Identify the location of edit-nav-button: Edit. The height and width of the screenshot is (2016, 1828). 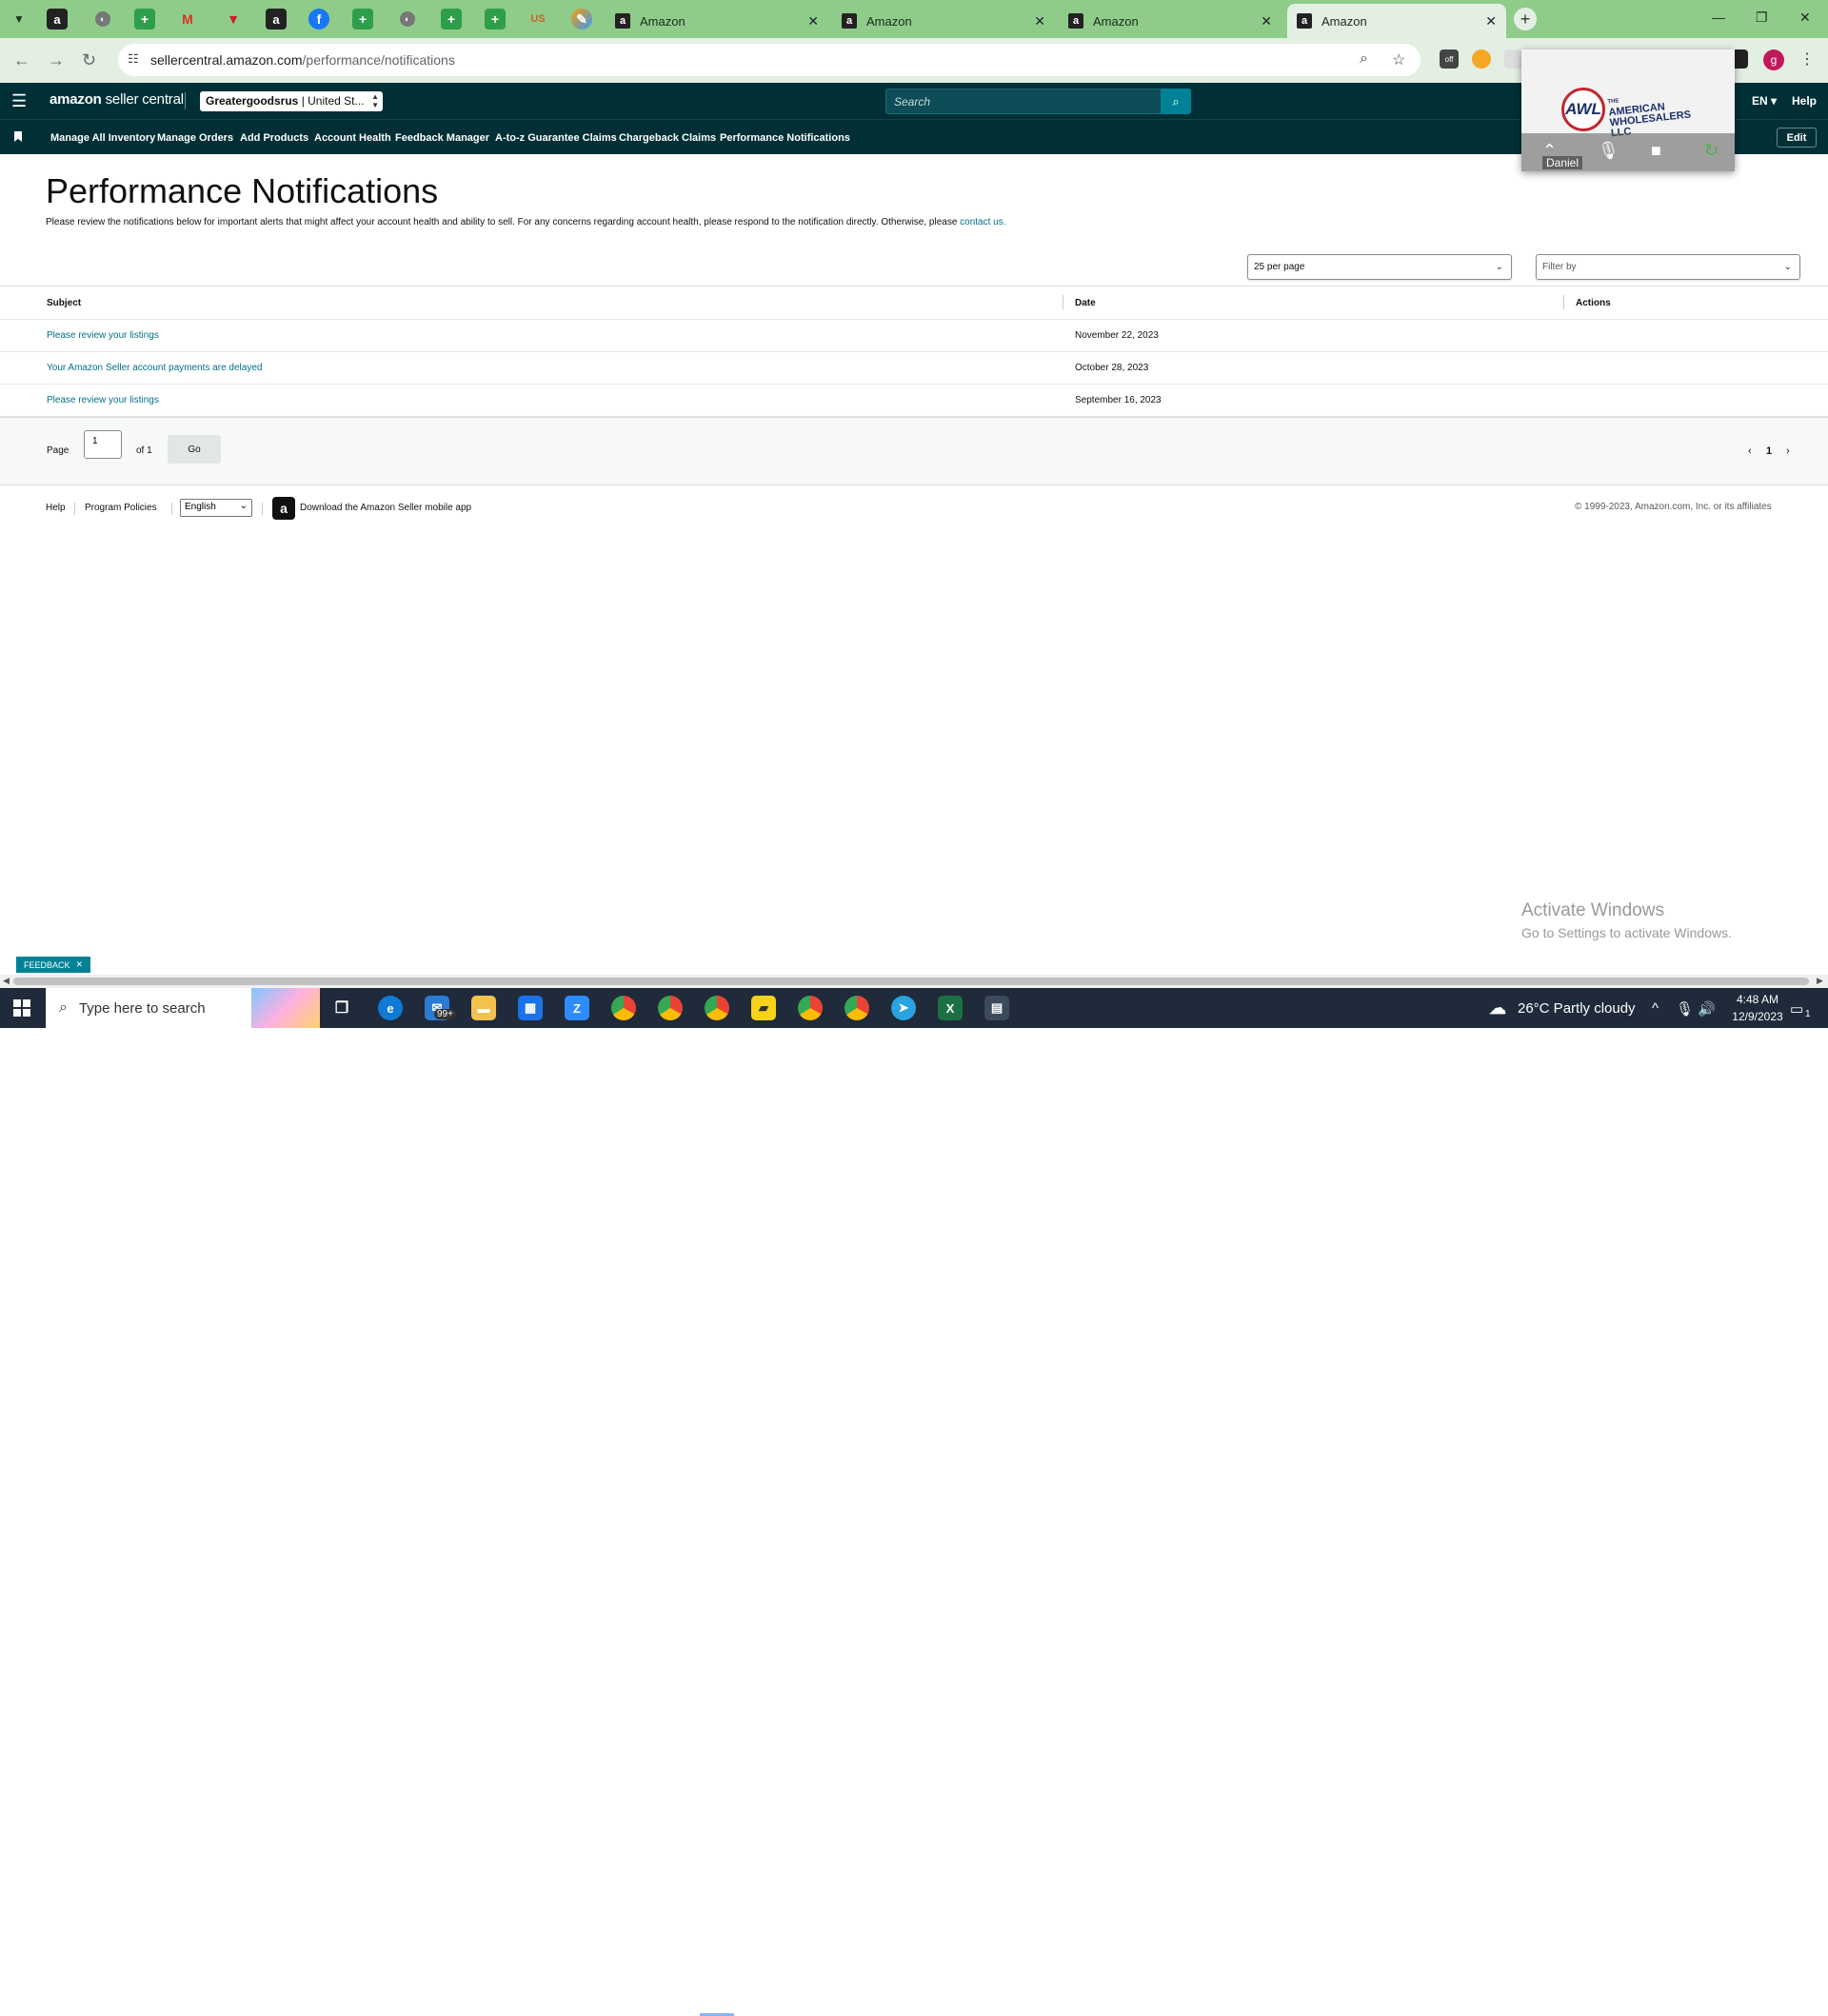
(1797, 138).